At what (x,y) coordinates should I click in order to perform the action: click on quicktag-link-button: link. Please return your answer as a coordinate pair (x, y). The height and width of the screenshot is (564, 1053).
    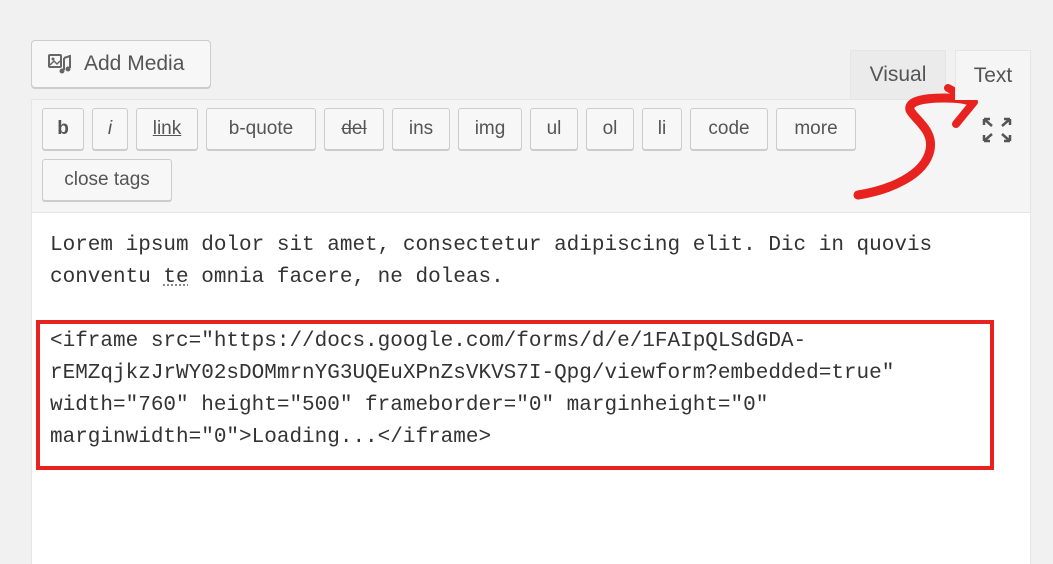
    Looking at the image, I should click on (167, 129).